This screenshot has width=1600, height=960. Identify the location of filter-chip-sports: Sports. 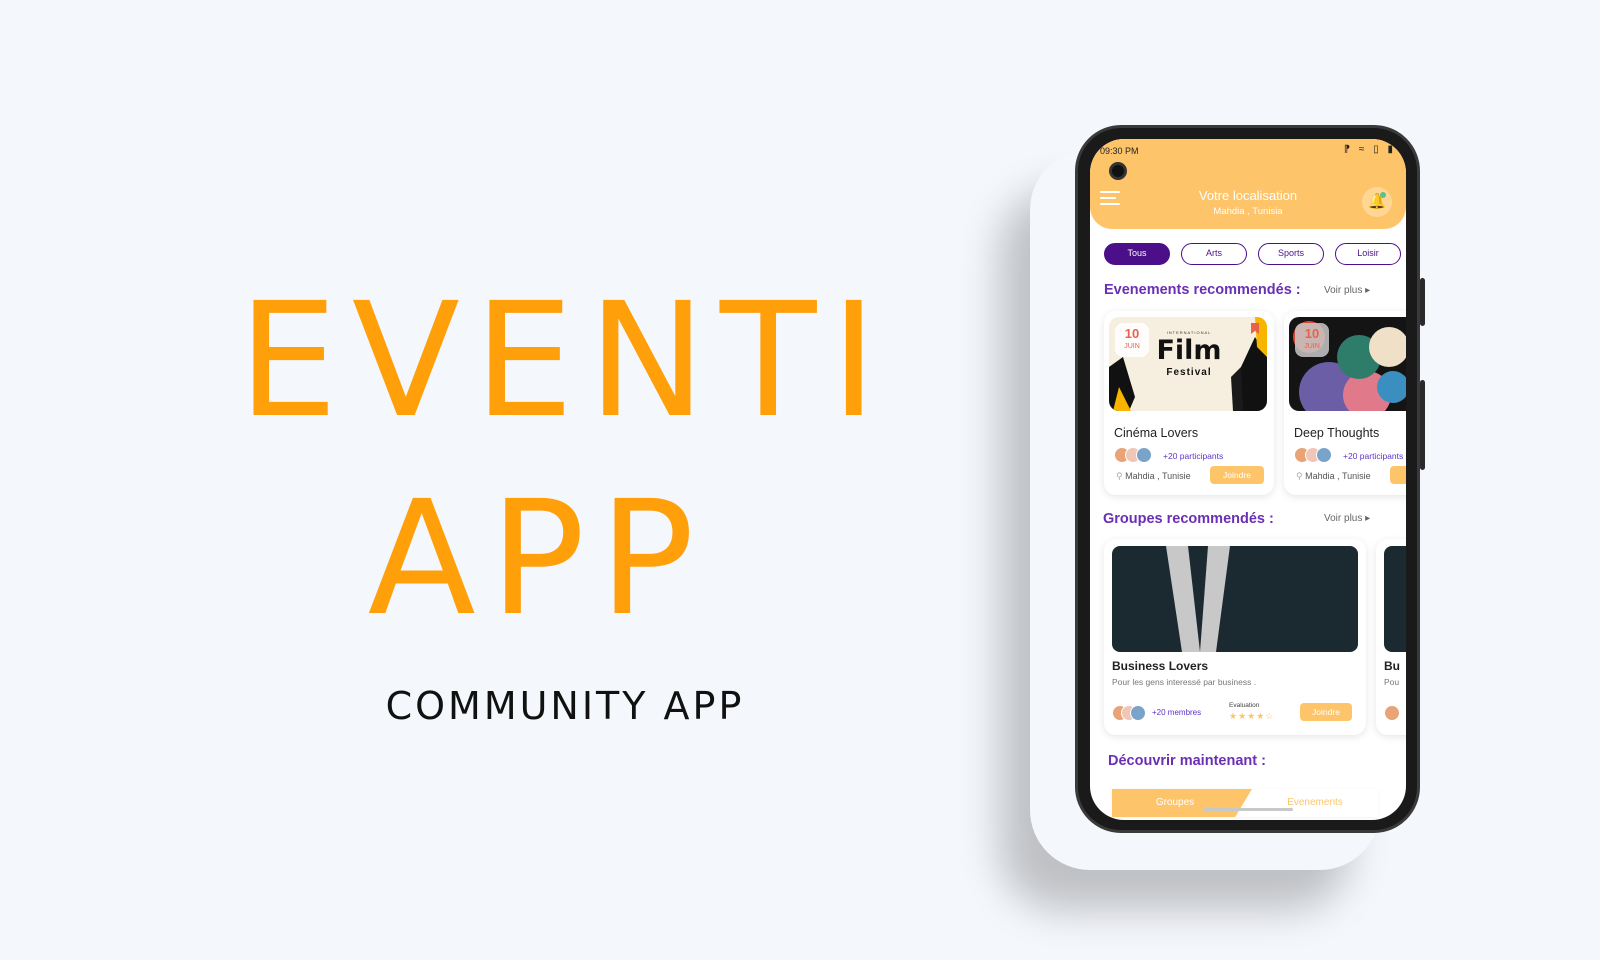
(1291, 254).